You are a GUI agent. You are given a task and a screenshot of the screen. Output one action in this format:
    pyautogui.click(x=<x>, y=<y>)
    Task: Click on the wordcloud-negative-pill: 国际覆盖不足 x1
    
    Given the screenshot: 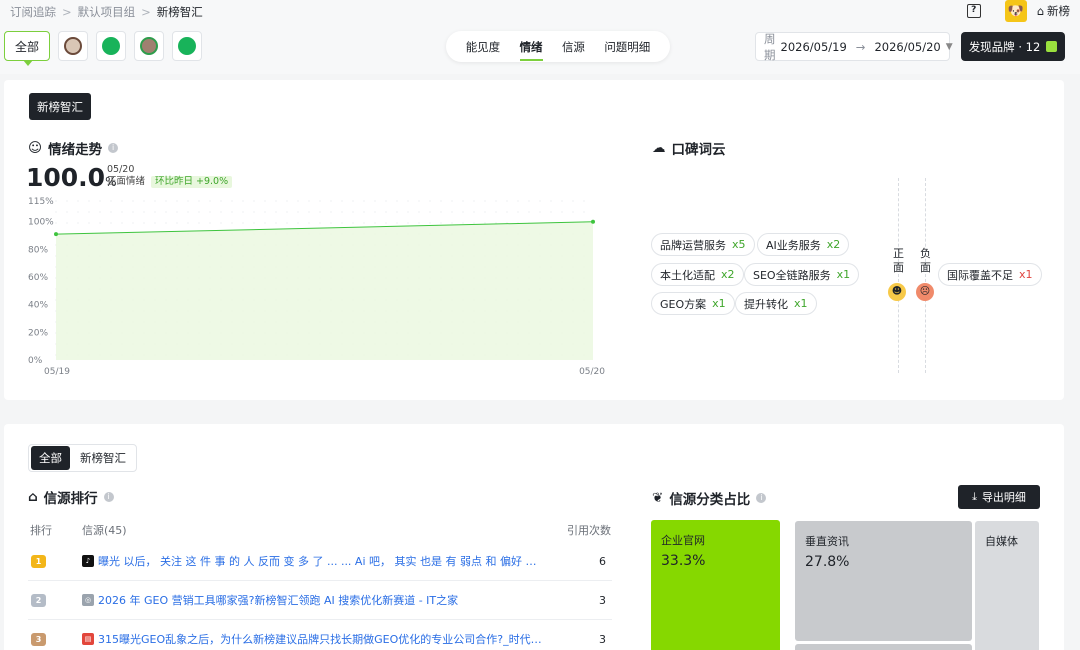 What is the action you would take?
    pyautogui.click(x=990, y=274)
    